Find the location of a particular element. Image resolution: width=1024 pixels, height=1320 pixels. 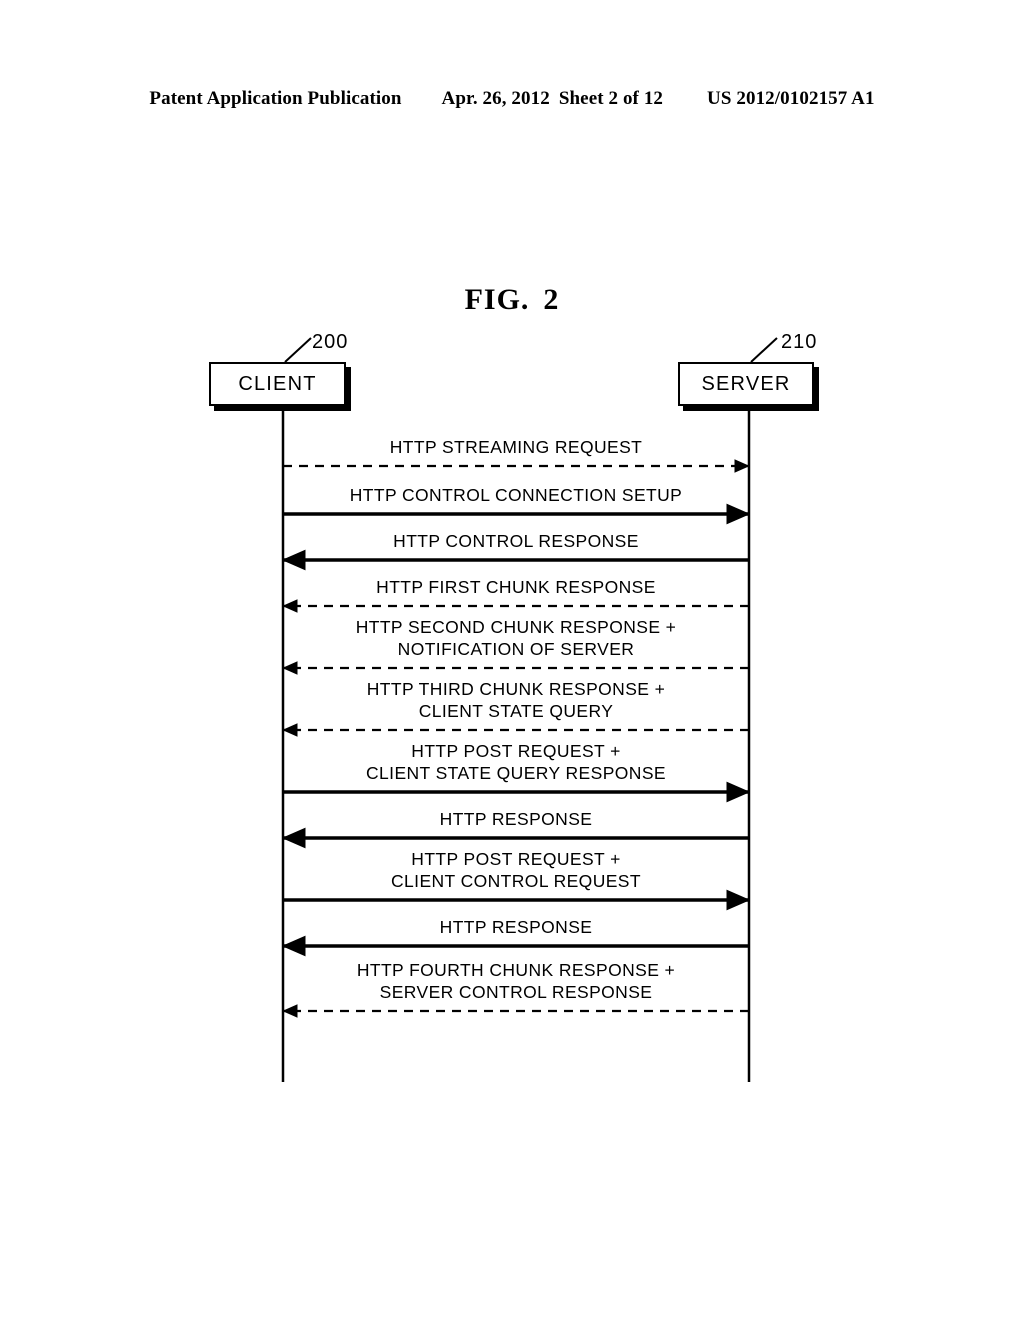

actor-box-server: SERVER is located at coordinates (746, 384).